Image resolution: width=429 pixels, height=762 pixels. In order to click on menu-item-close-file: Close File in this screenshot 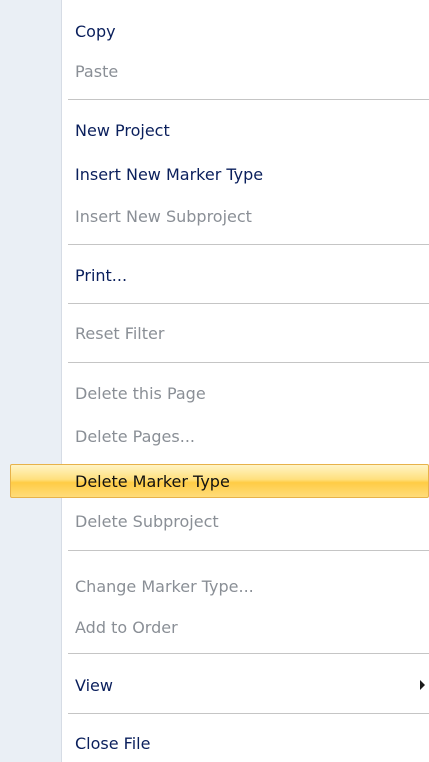, I will do `click(214, 744)`.